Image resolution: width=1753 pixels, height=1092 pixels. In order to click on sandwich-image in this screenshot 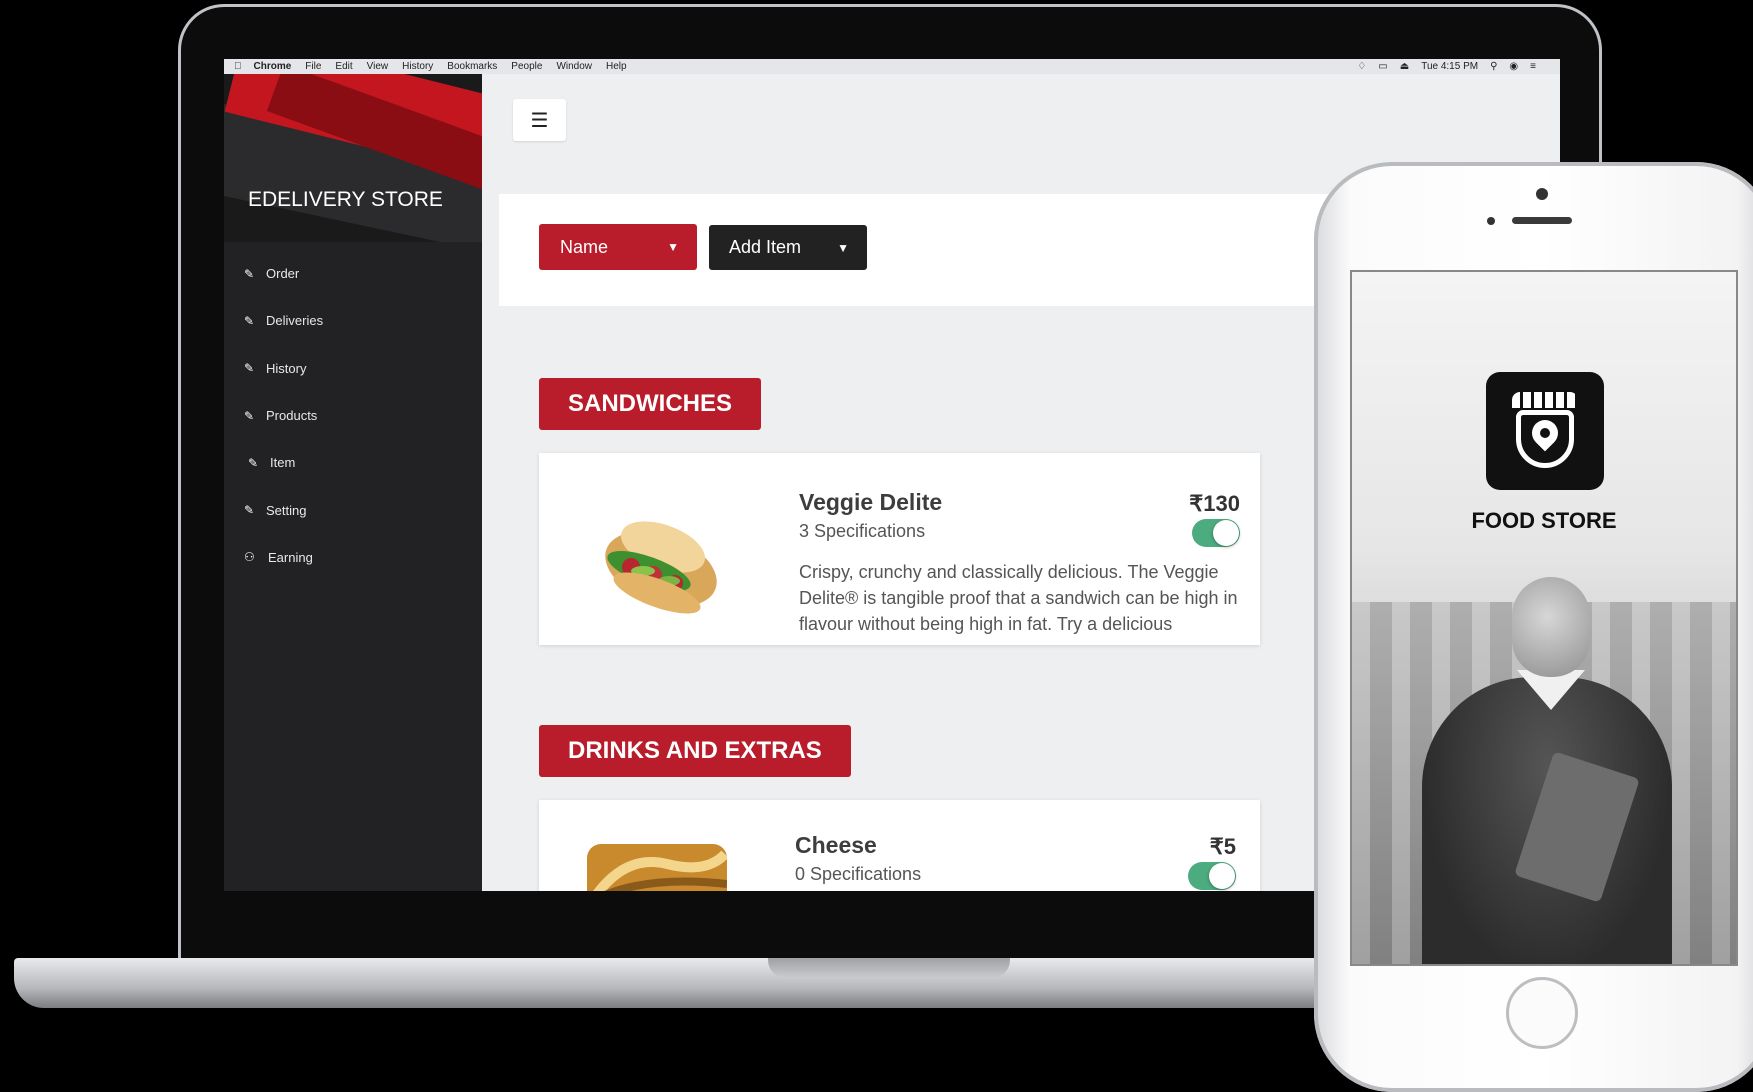, I will do `click(661, 567)`.